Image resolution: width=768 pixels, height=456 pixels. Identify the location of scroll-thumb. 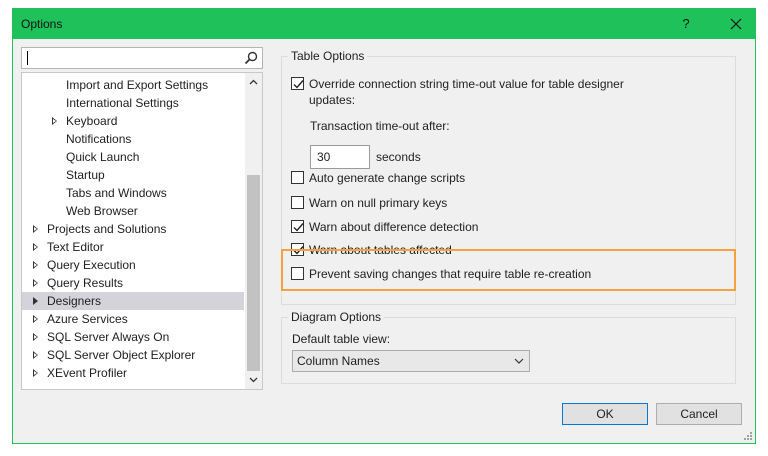
(253, 273).